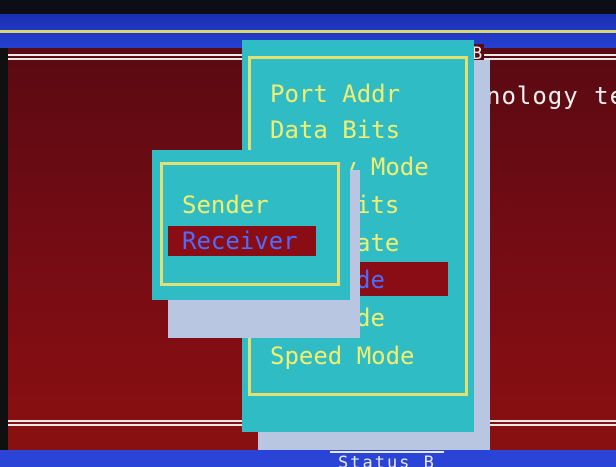 This screenshot has height=467, width=616. What do you see at coordinates (377, 205) in the screenshot?
I see `menu-item-stop-bits: its` at bounding box center [377, 205].